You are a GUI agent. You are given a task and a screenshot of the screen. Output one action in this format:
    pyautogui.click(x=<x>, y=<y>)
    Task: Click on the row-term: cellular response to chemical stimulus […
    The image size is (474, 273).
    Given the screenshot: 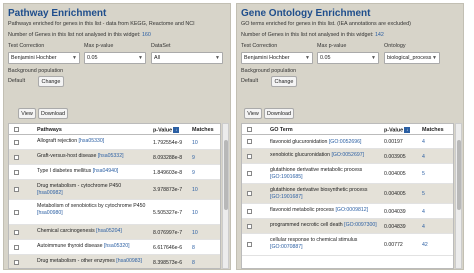 What is the action you would take?
    pyautogui.click(x=325, y=243)
    